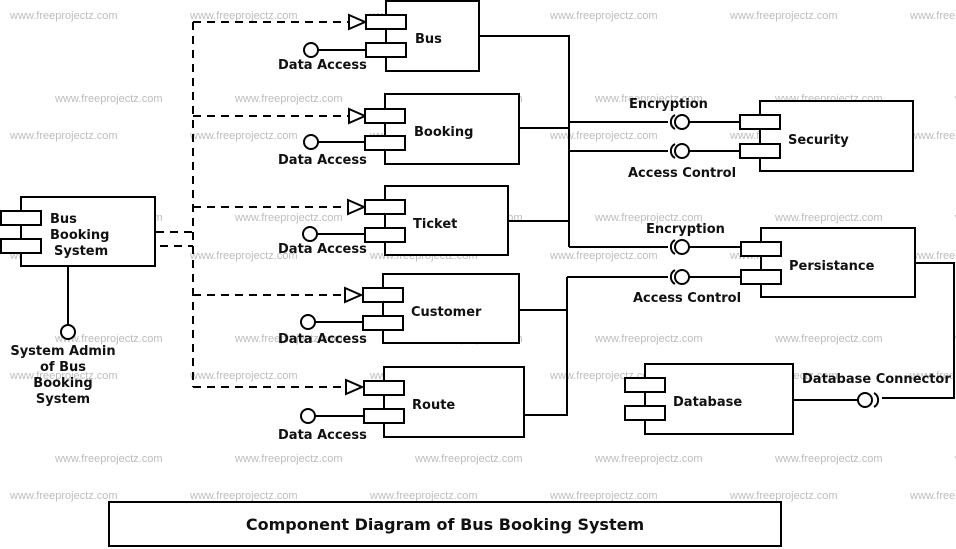 This screenshot has width=956, height=549. What do you see at coordinates (771, 139) in the screenshot?
I see `component-security: Security Encryption Access Control` at bounding box center [771, 139].